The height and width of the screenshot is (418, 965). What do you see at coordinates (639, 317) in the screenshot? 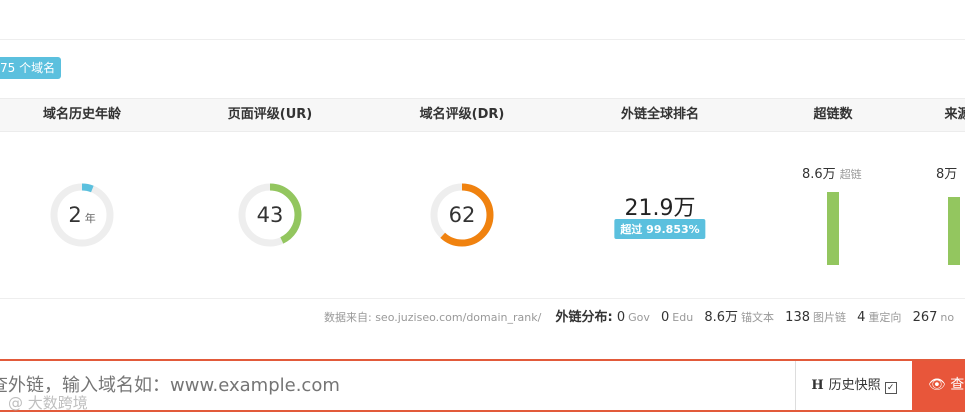
I see `dist-gov-label: Gov` at bounding box center [639, 317].